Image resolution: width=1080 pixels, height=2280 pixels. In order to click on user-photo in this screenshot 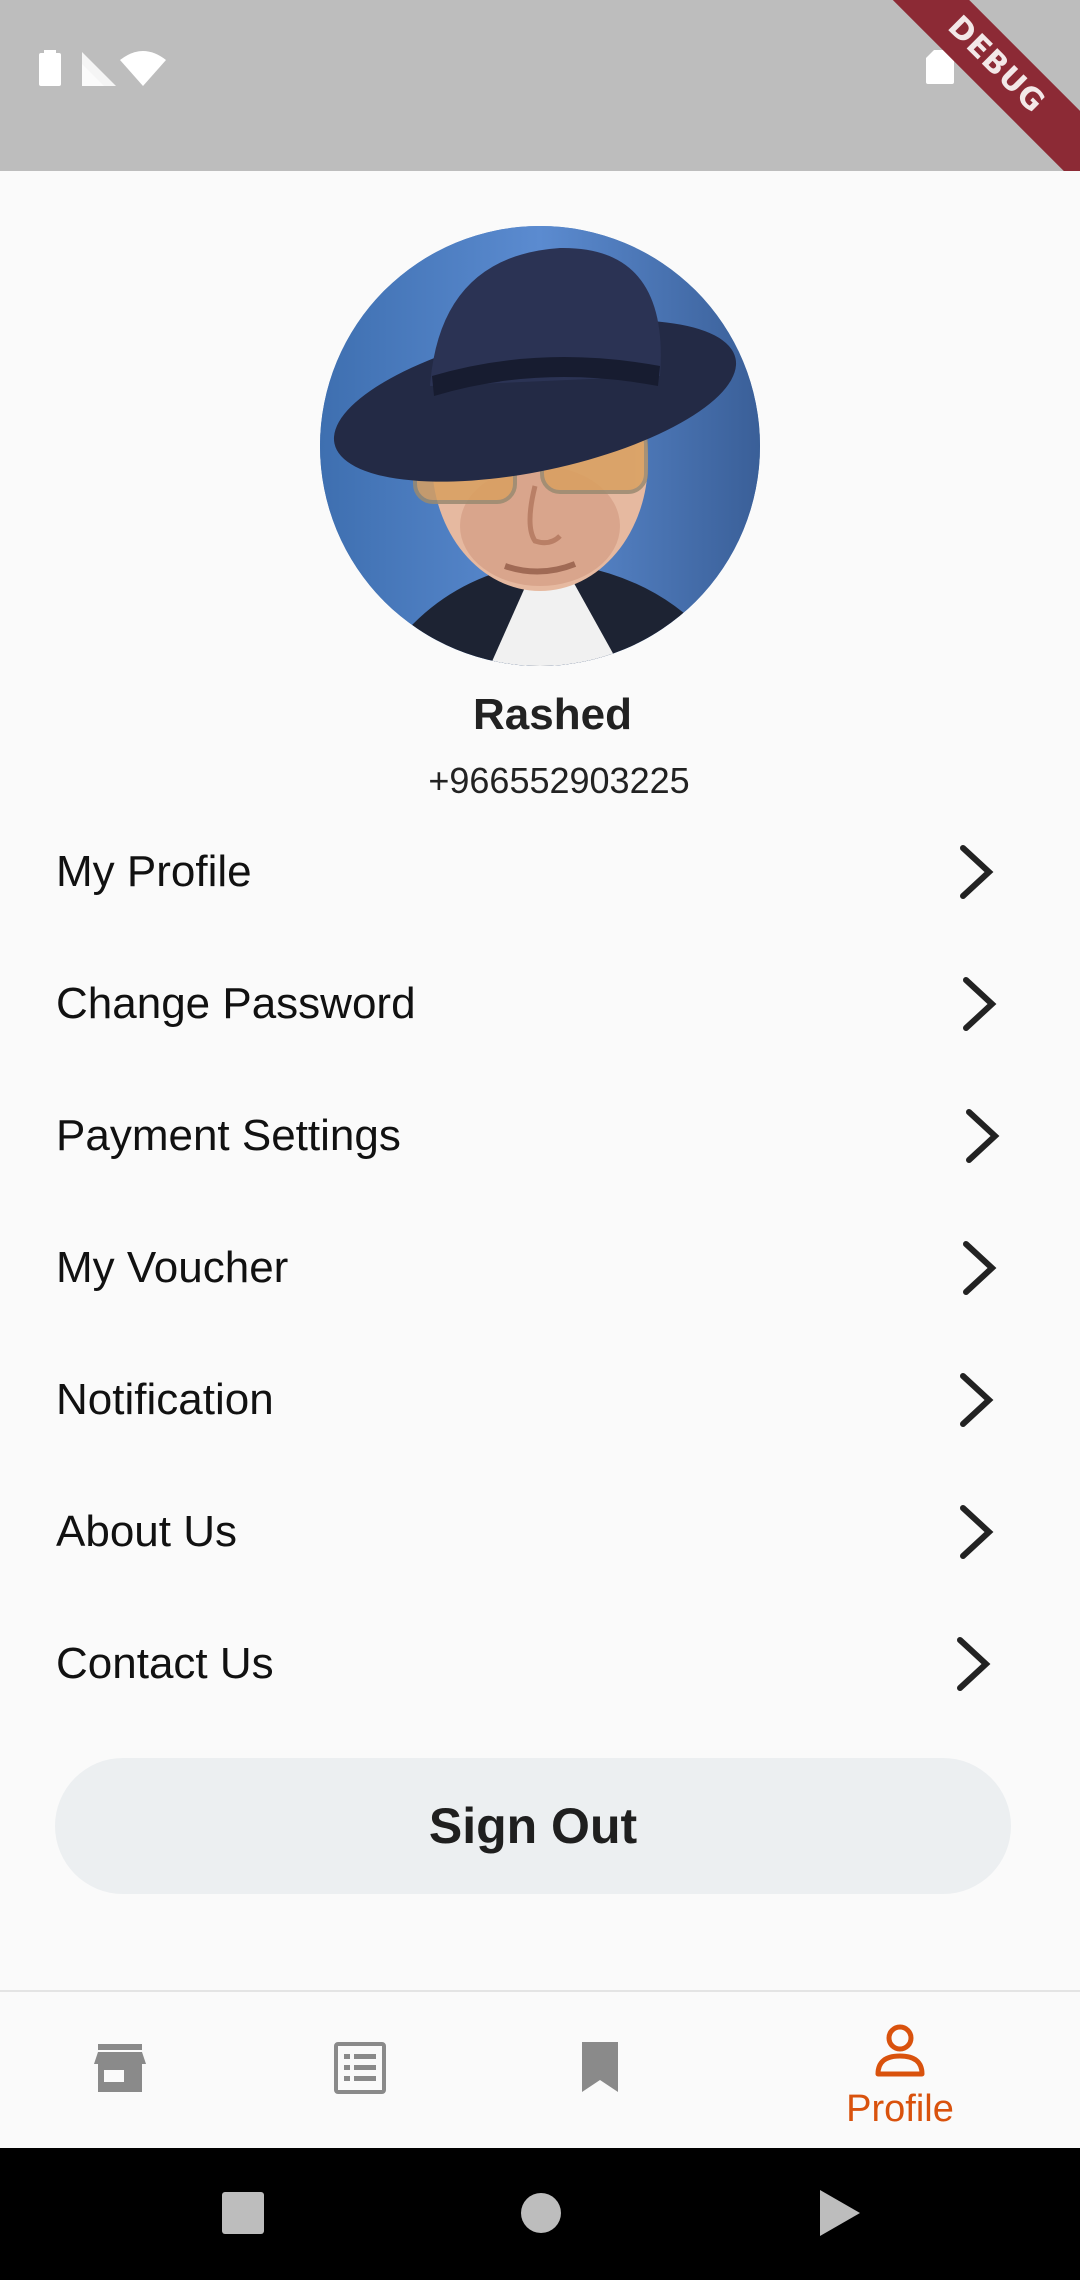, I will do `click(540, 446)`.